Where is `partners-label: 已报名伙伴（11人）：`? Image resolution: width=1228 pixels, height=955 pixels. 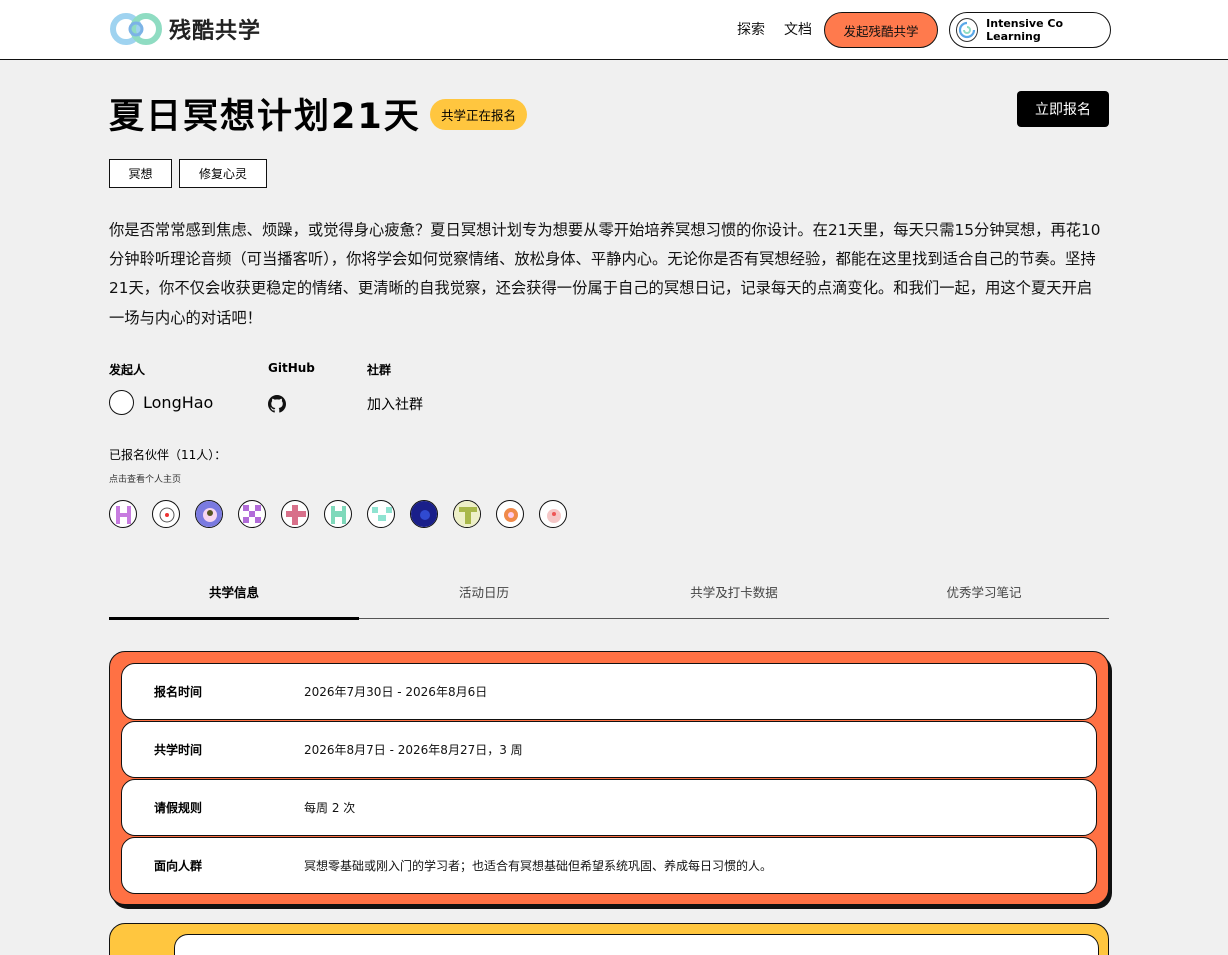 partners-label: 已报名伙伴（11人）： is located at coordinates (168, 455).